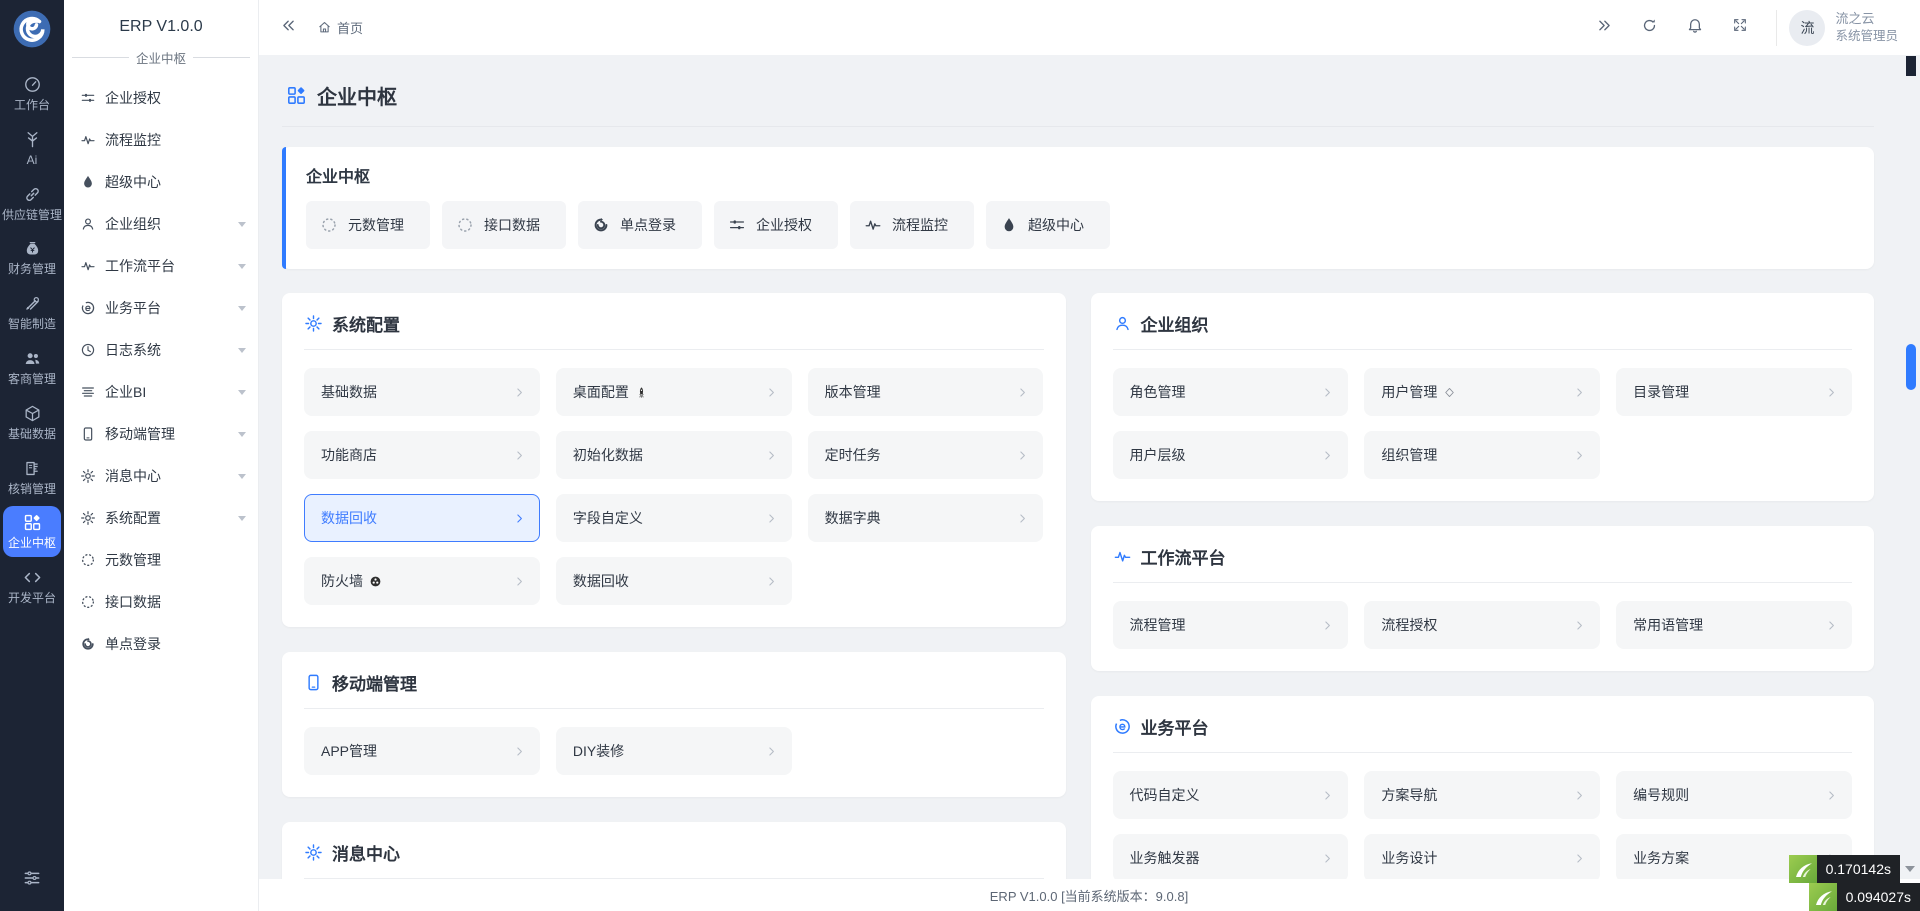 This screenshot has height=911, width=1920. Describe the element at coordinates (673, 518) in the screenshot. I see `feature-tile: 字段自定义` at that location.